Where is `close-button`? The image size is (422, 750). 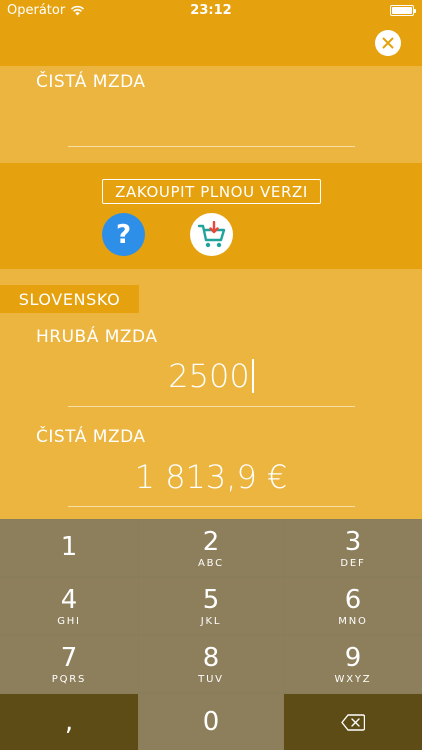 close-button is located at coordinates (388, 43).